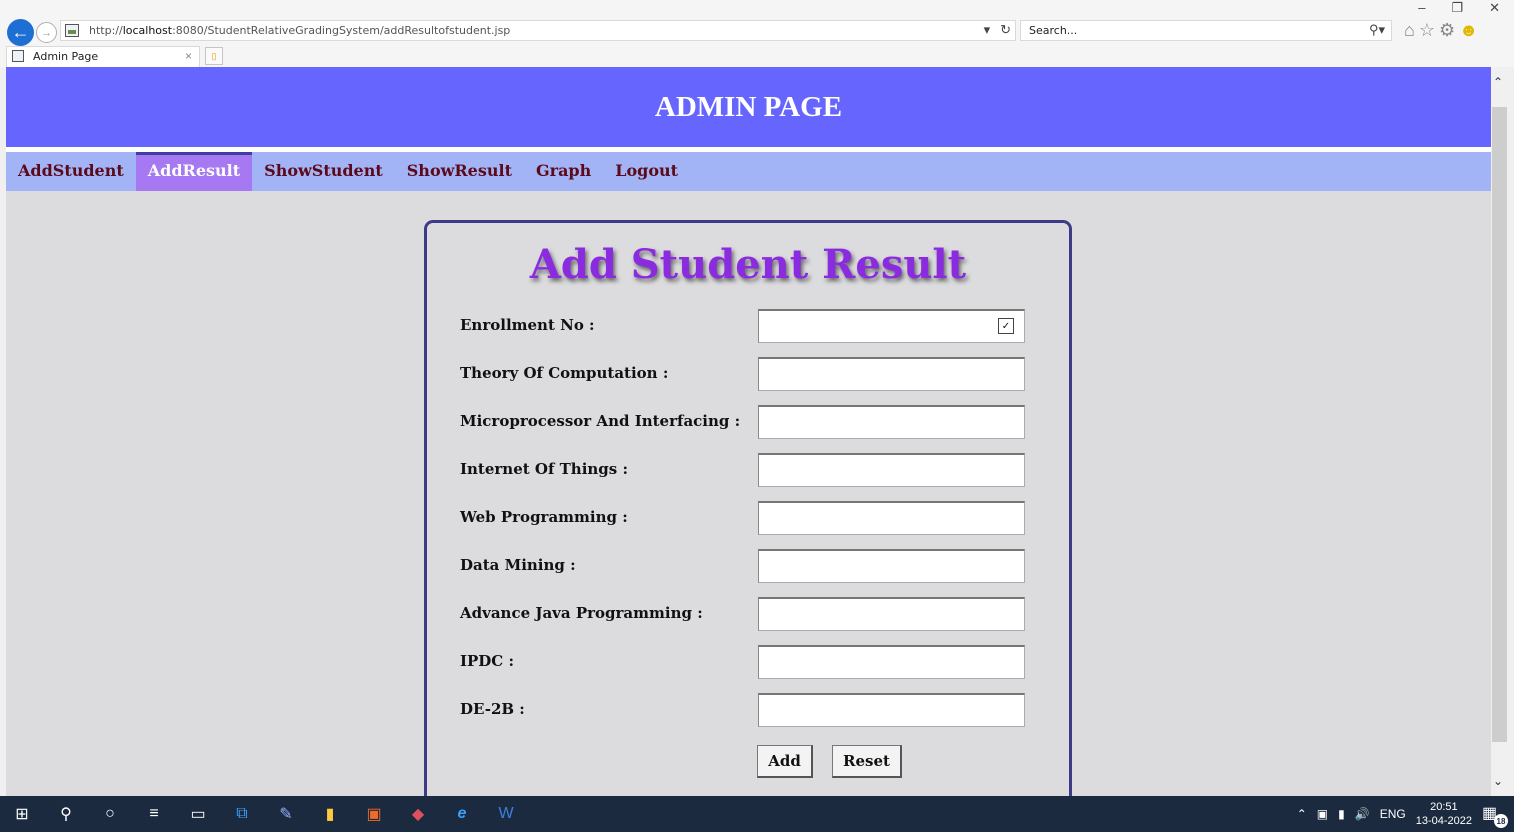 The height and width of the screenshot is (832, 1514). I want to click on scrollbar-thumb, so click(1499, 424).